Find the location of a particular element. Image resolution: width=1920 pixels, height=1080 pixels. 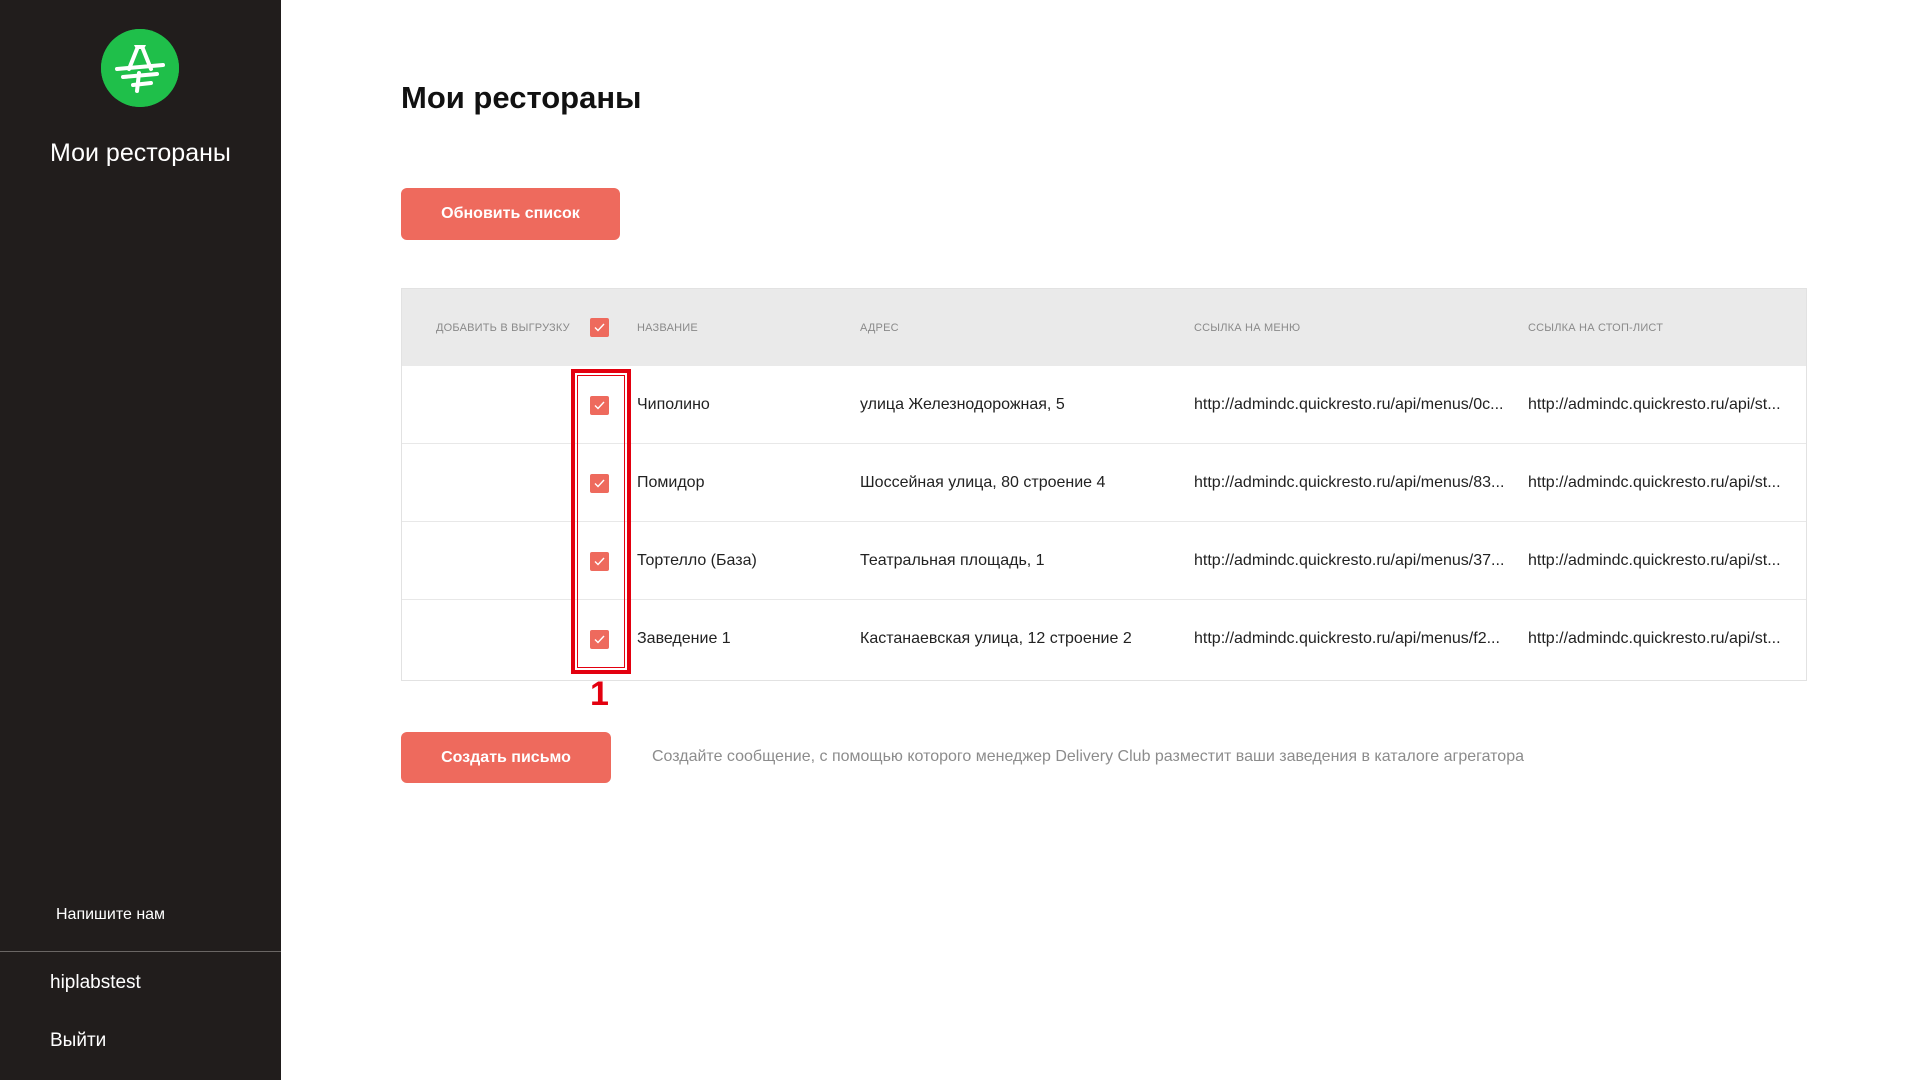

cell-name: Заведение 1 is located at coordinates (684, 638).